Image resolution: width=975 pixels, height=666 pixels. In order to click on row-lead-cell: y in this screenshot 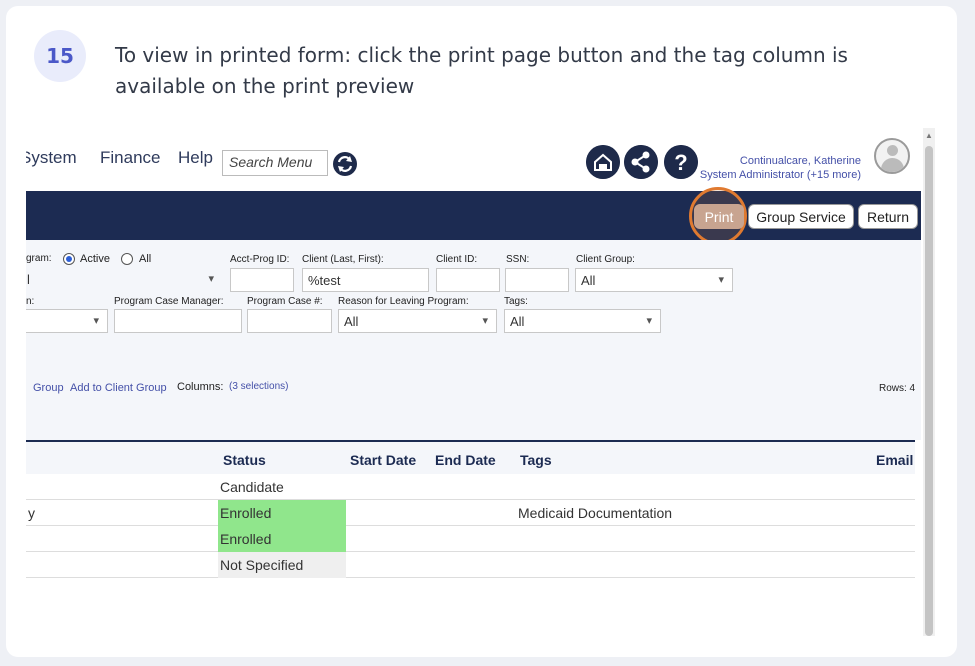, I will do `click(31, 513)`.